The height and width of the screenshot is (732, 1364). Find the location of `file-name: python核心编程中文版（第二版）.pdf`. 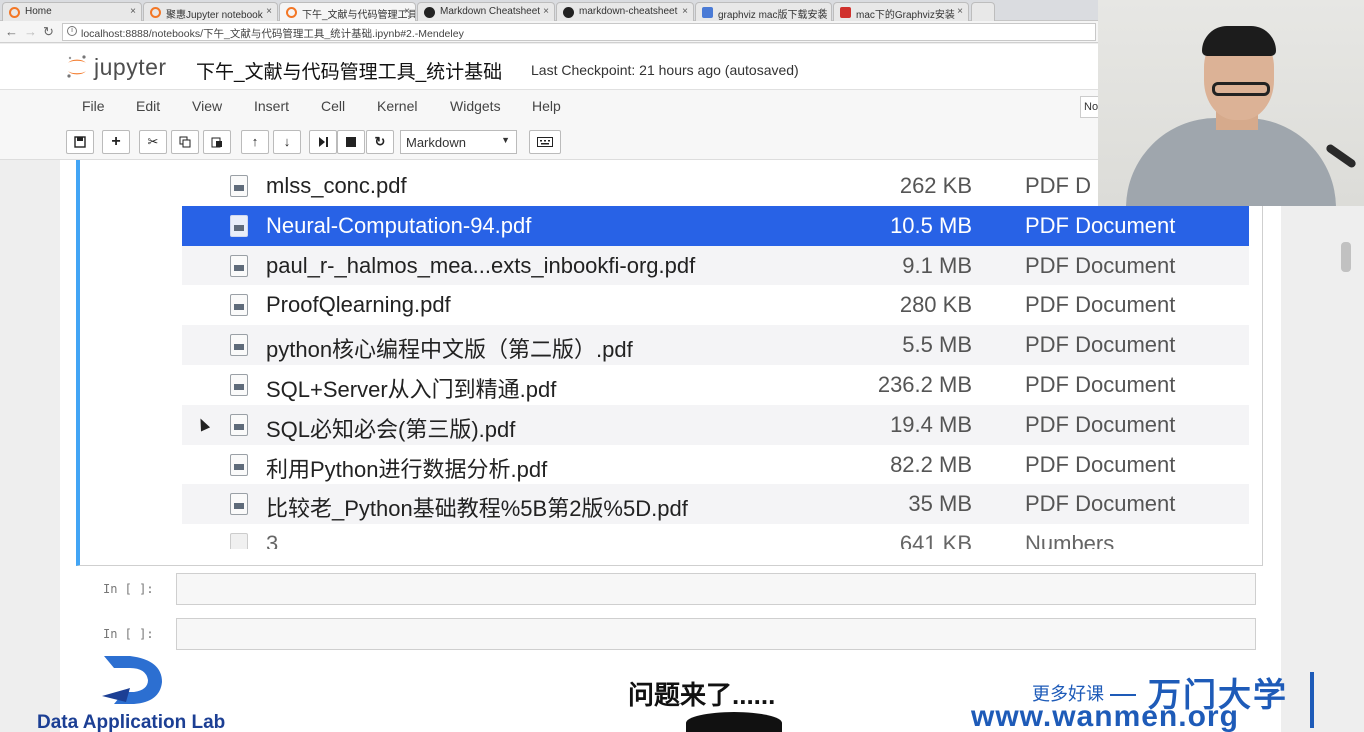

file-name: python核心编程中文版（第二版）.pdf is located at coordinates (449, 350).